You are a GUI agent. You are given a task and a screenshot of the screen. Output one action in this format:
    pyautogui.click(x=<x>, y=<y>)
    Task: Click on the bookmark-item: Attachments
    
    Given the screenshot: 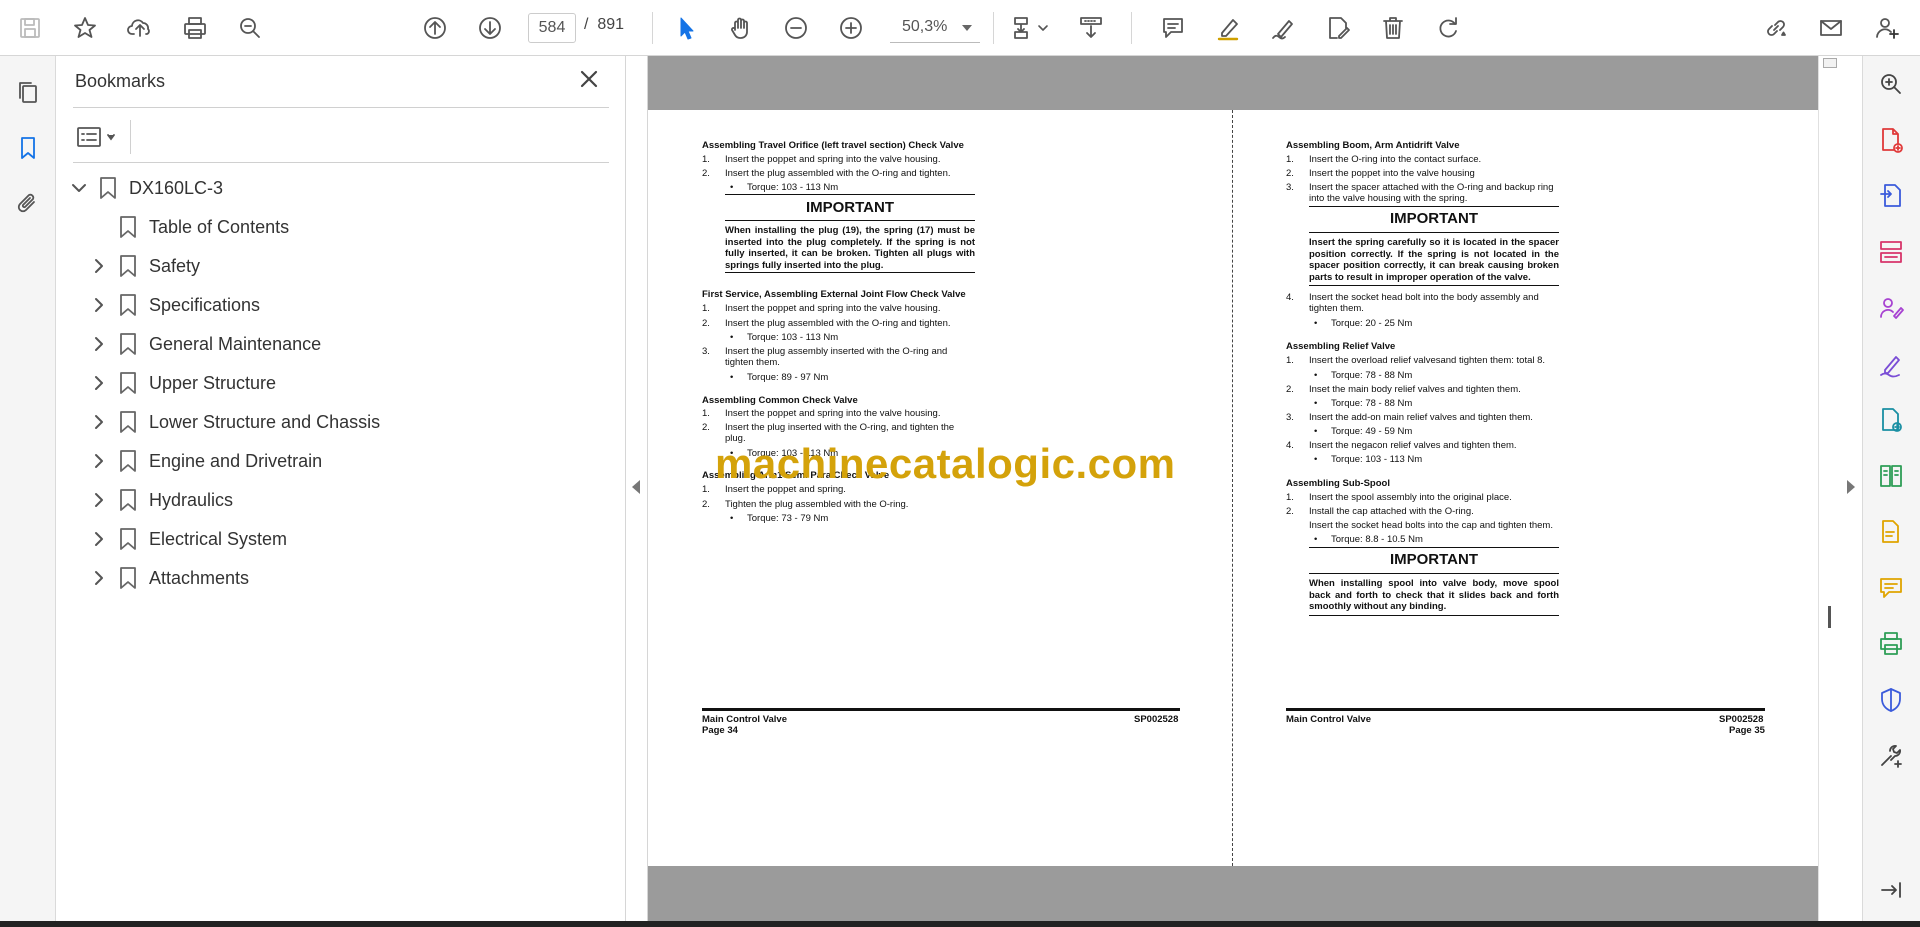 What is the action you would take?
    pyautogui.click(x=169, y=578)
    